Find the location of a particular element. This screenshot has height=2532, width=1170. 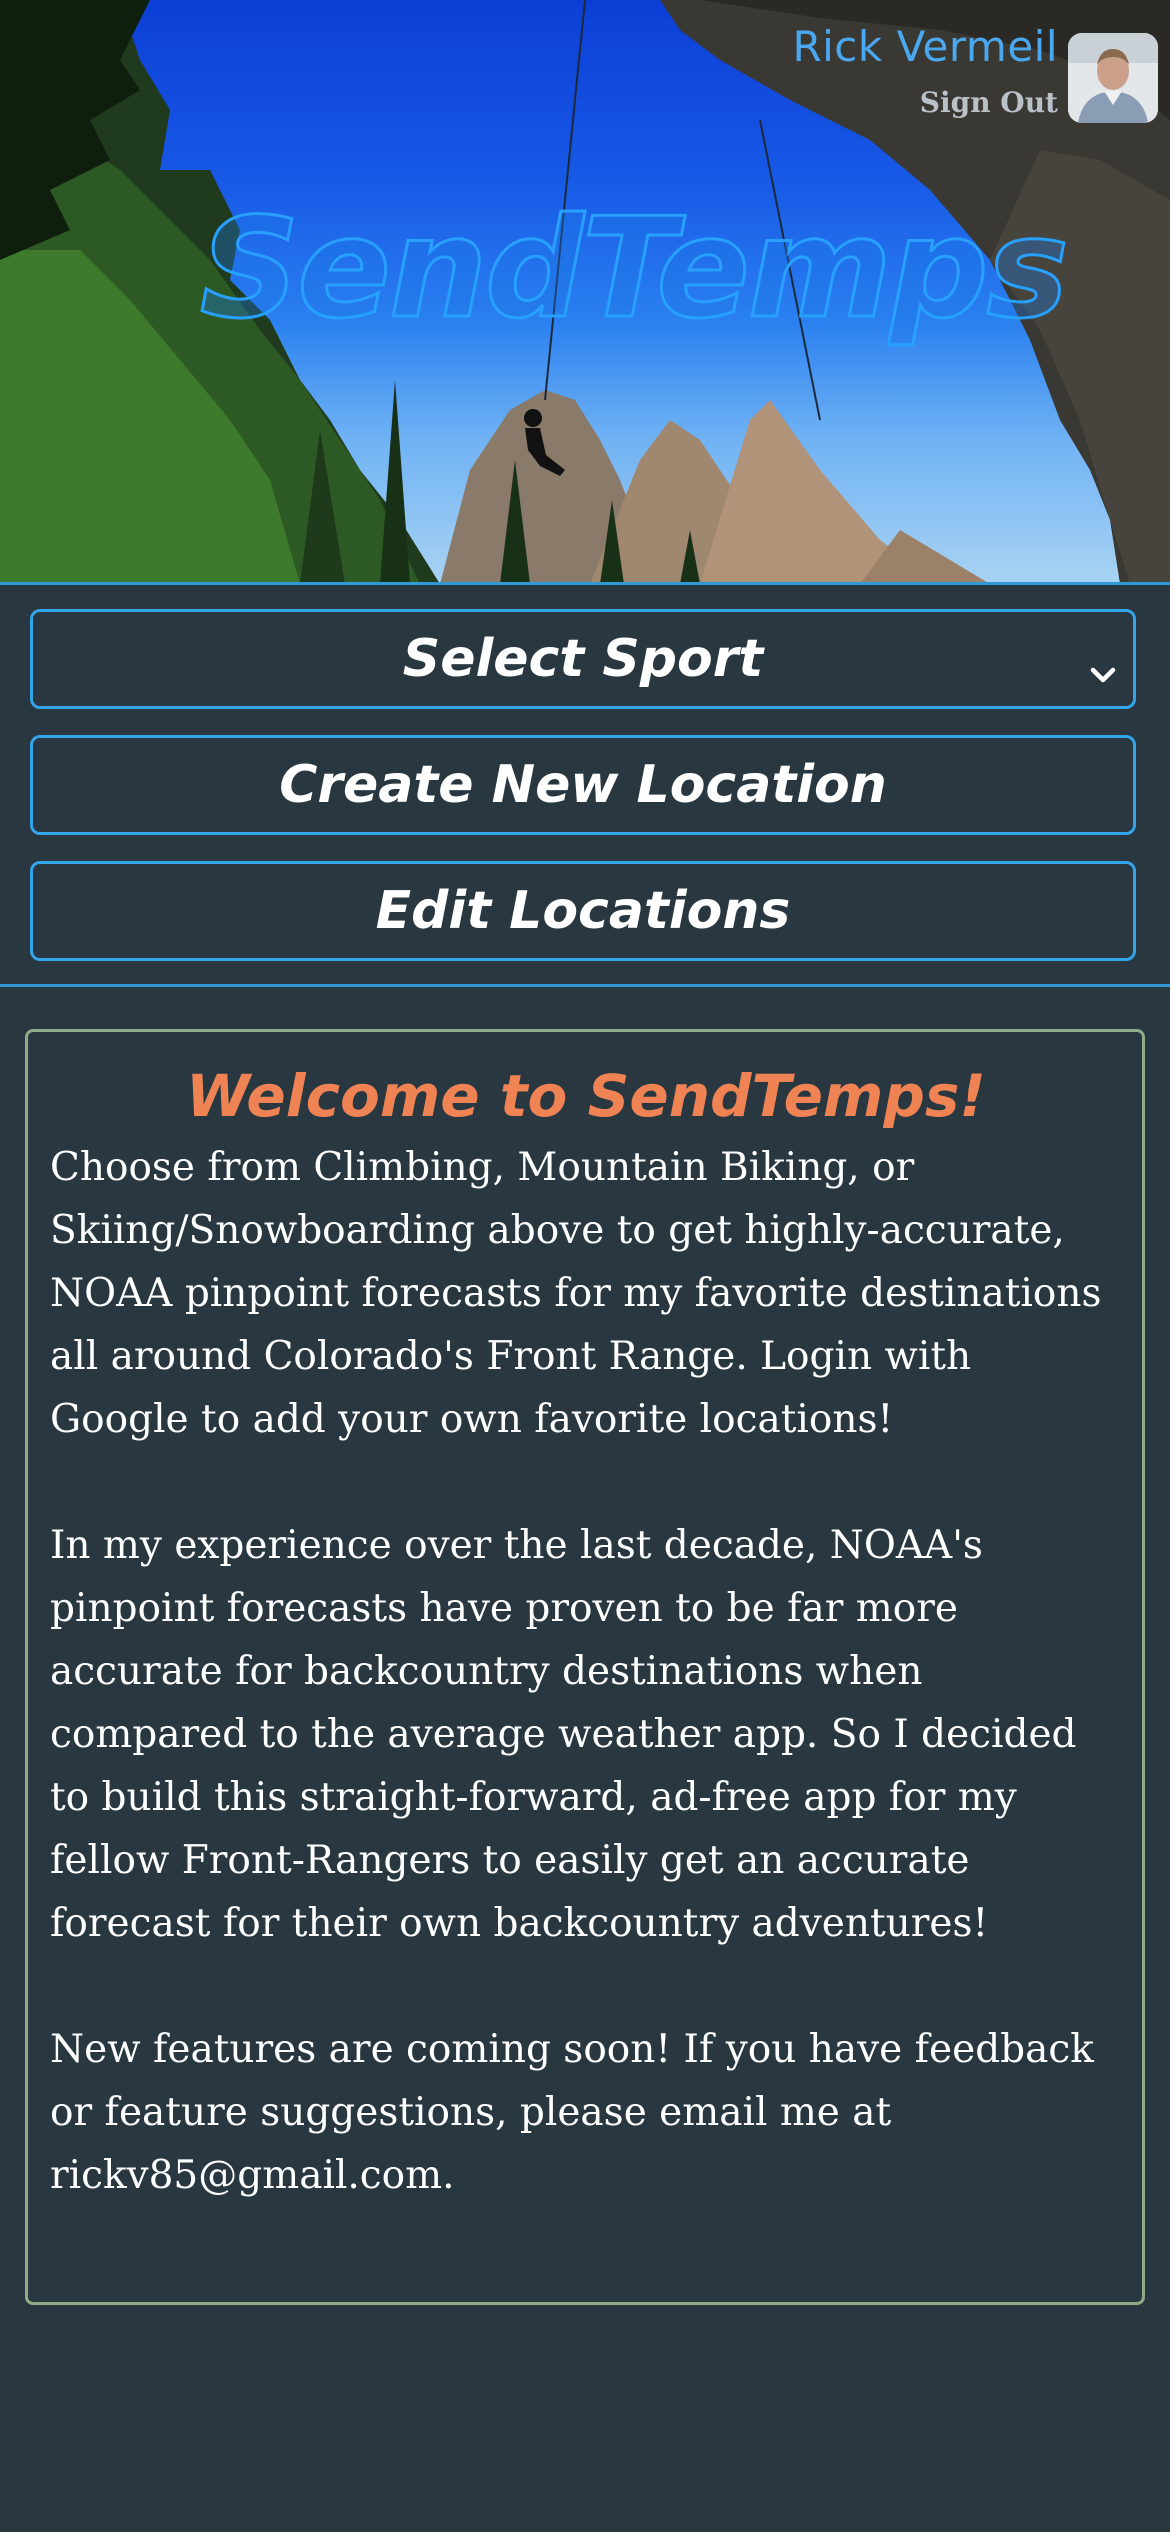

create-new-location-label: Create New Location is located at coordinates (583, 785).